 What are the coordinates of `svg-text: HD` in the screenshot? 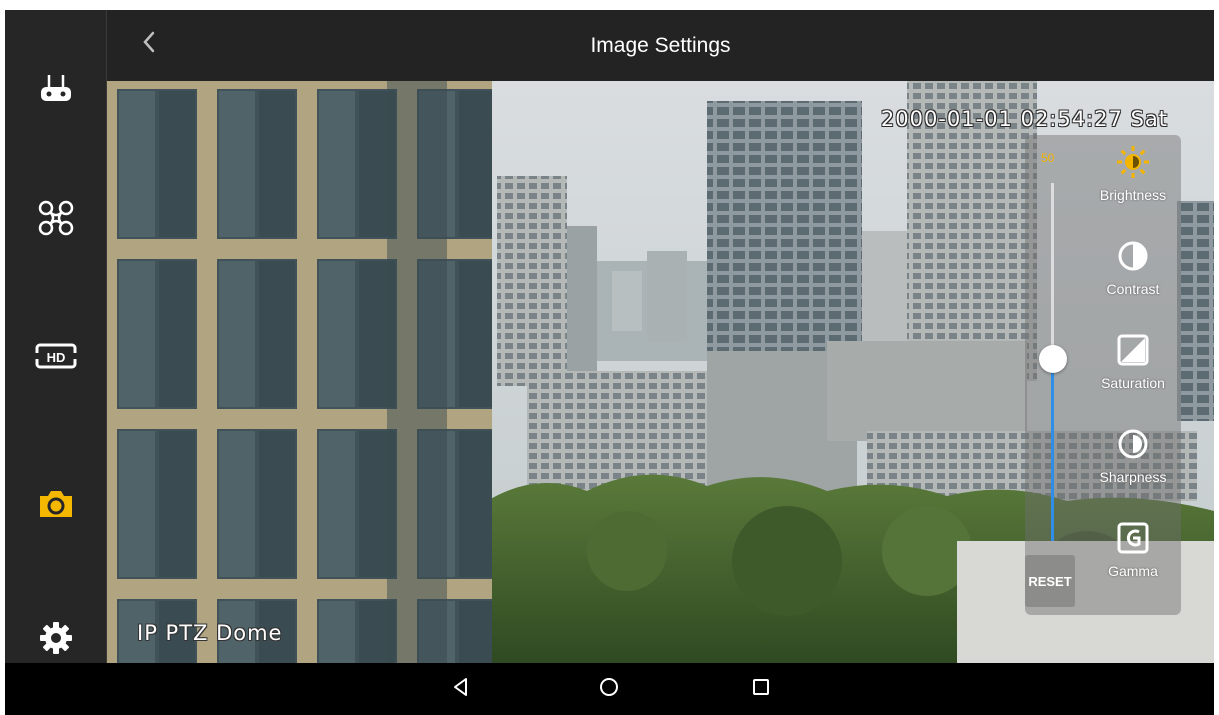 It's located at (56, 357).